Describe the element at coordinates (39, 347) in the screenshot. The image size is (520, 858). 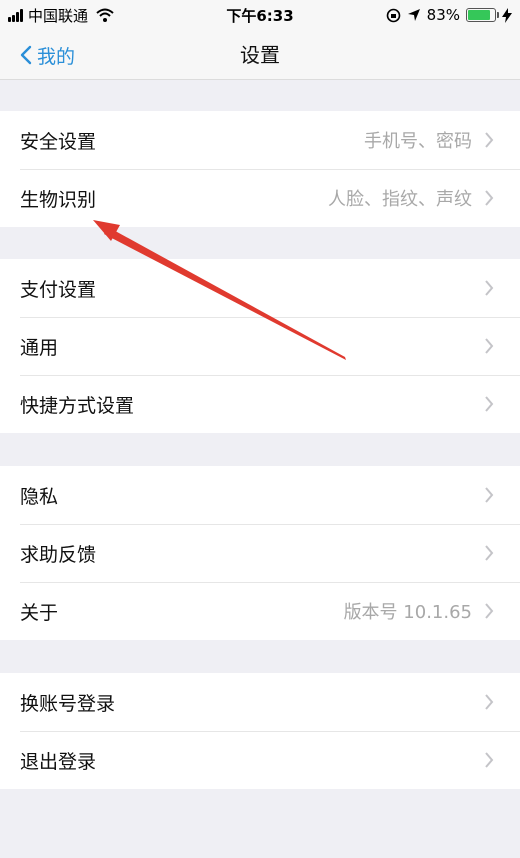
I see `row-label: 通用` at that location.